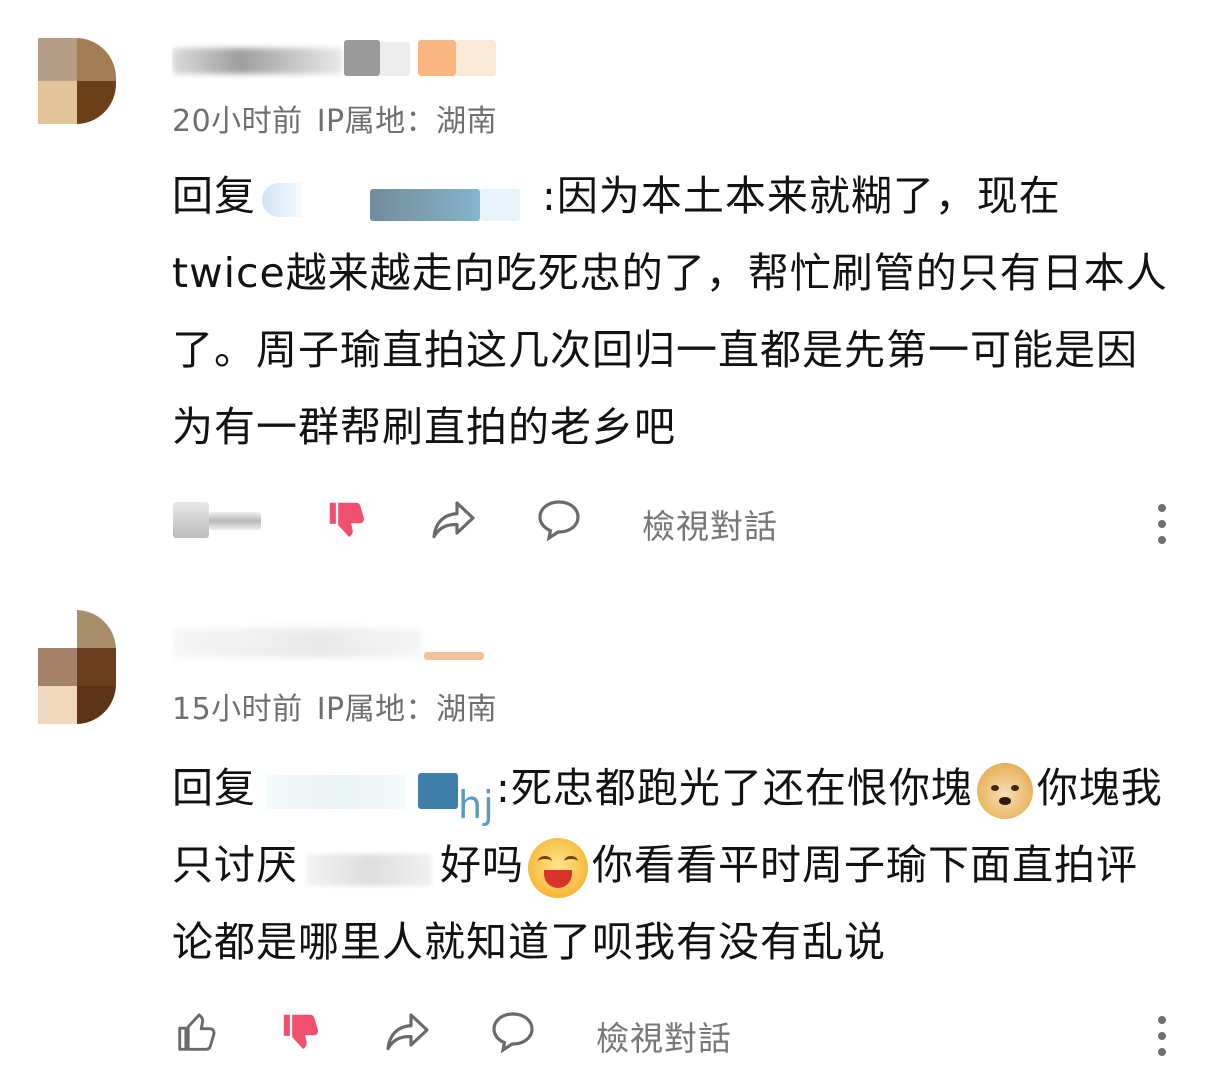  I want to click on thumbs-up-icon, so click(197, 1032).